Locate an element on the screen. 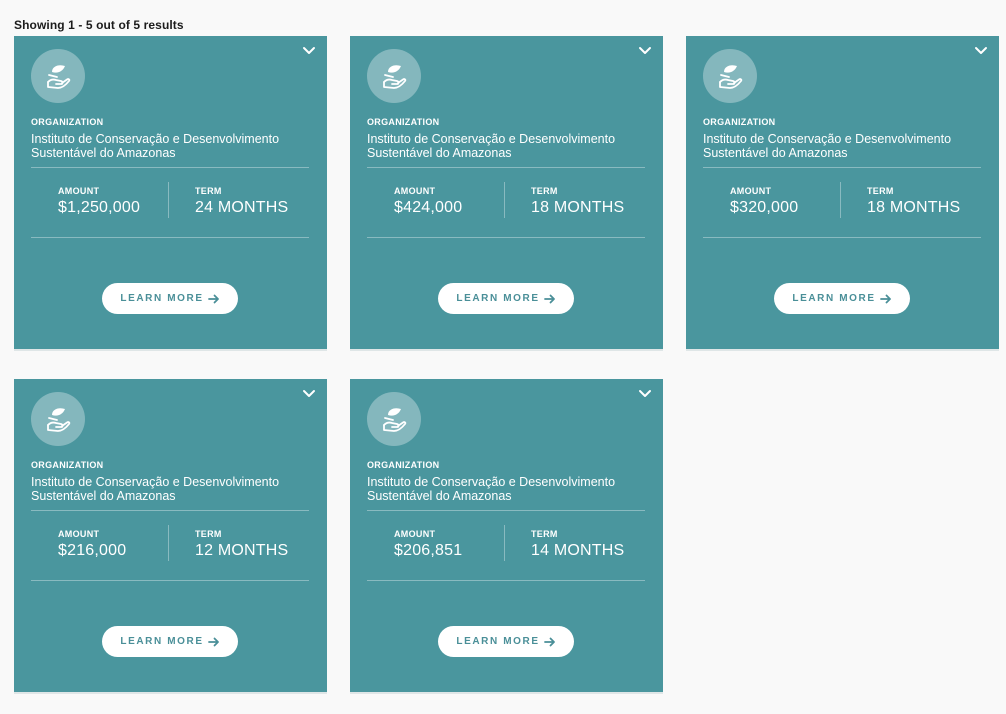 The width and height of the screenshot is (1006, 714). amount-block: AMOUNT $1,250,000 is located at coordinates (99, 201).